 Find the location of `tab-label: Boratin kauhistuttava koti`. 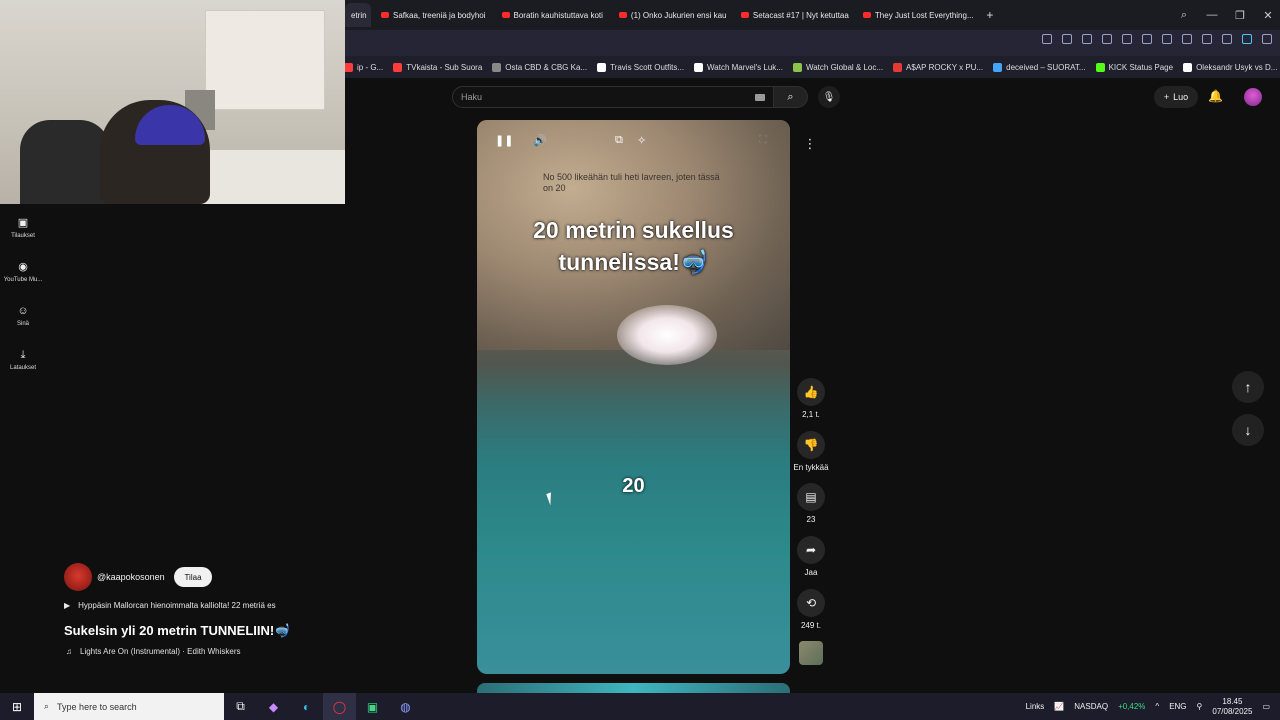

tab-label: Boratin kauhistuttava koti is located at coordinates (558, 15).